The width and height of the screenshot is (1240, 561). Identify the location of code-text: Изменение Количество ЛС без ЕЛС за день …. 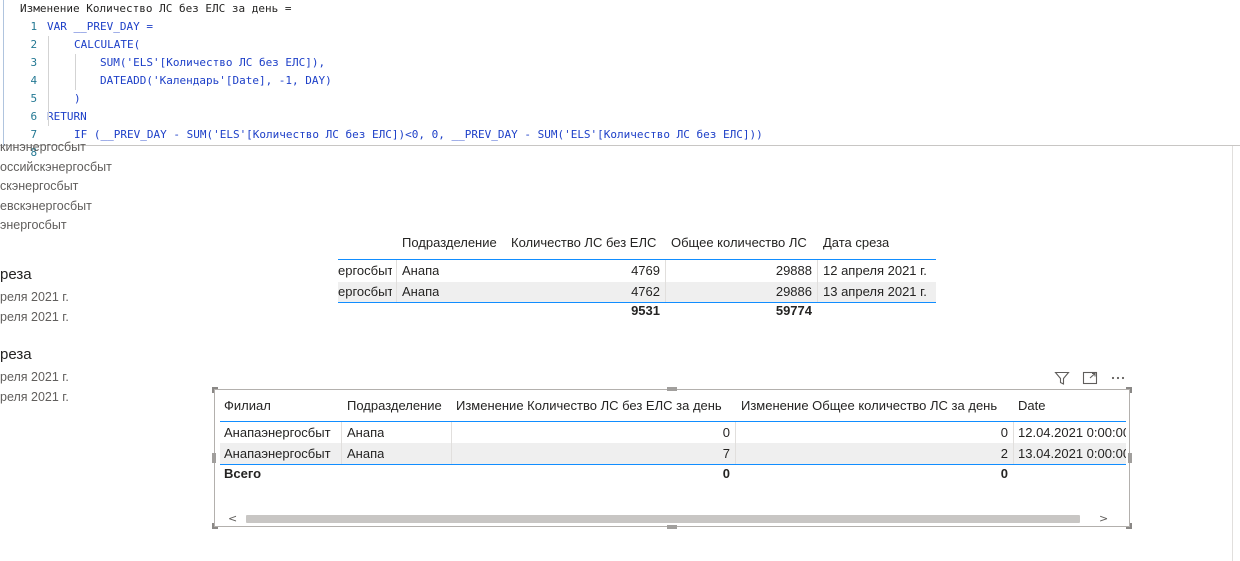
(156, 8).